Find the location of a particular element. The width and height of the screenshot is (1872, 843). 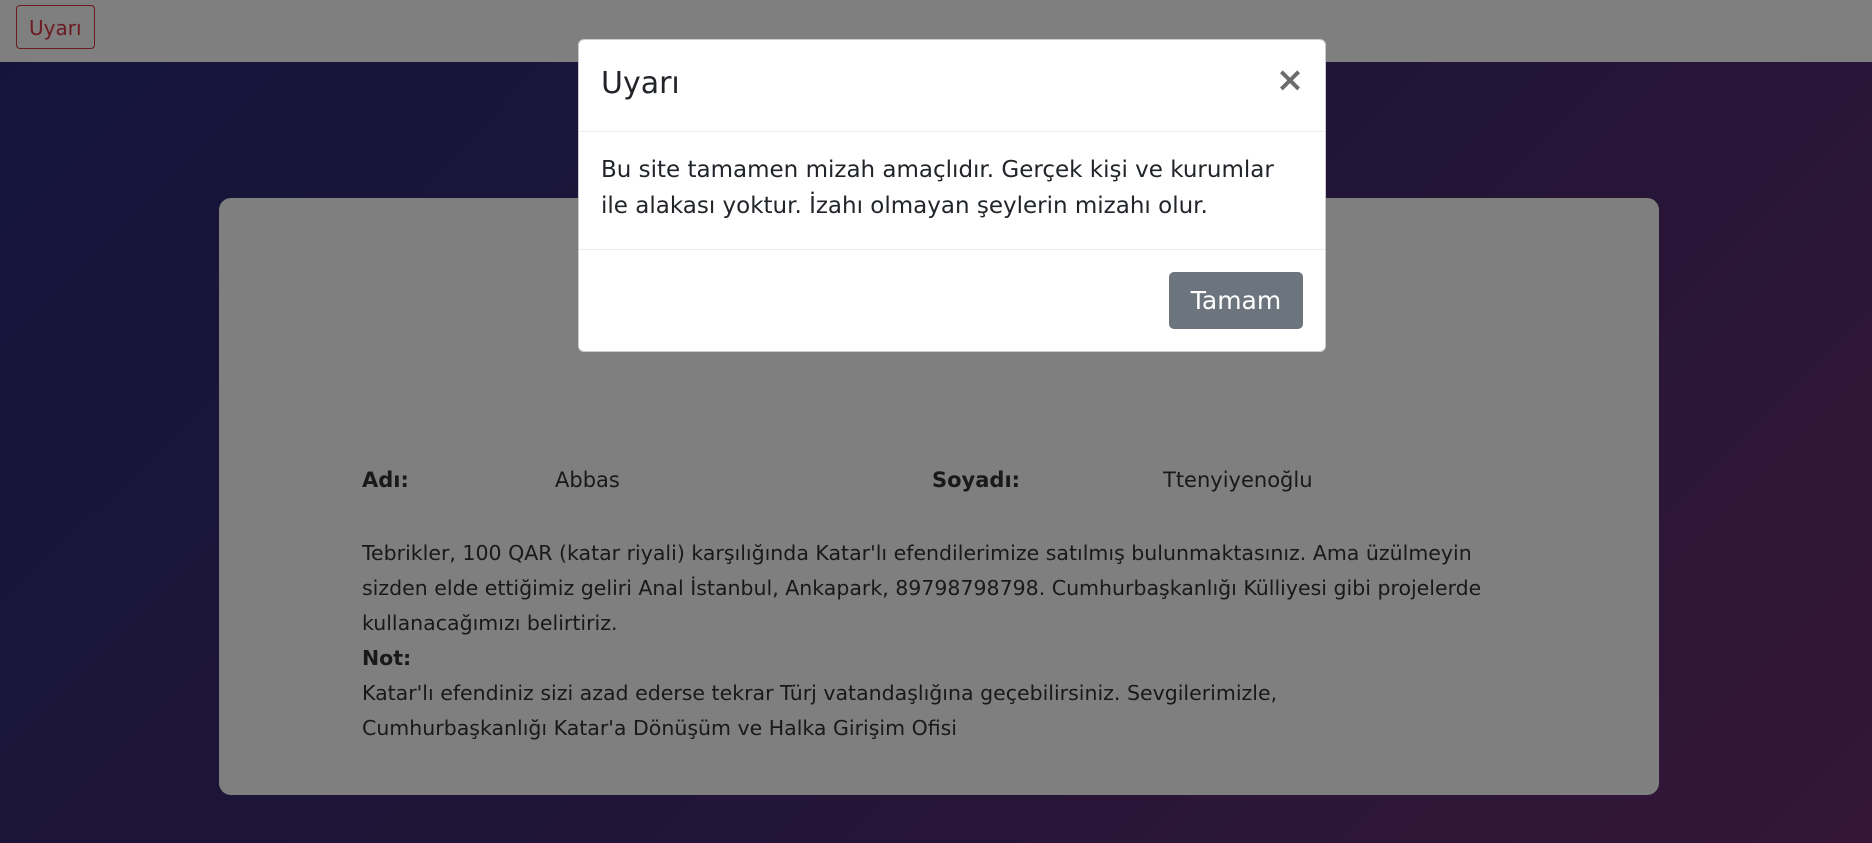

close-icon: × is located at coordinates (1290, 80).